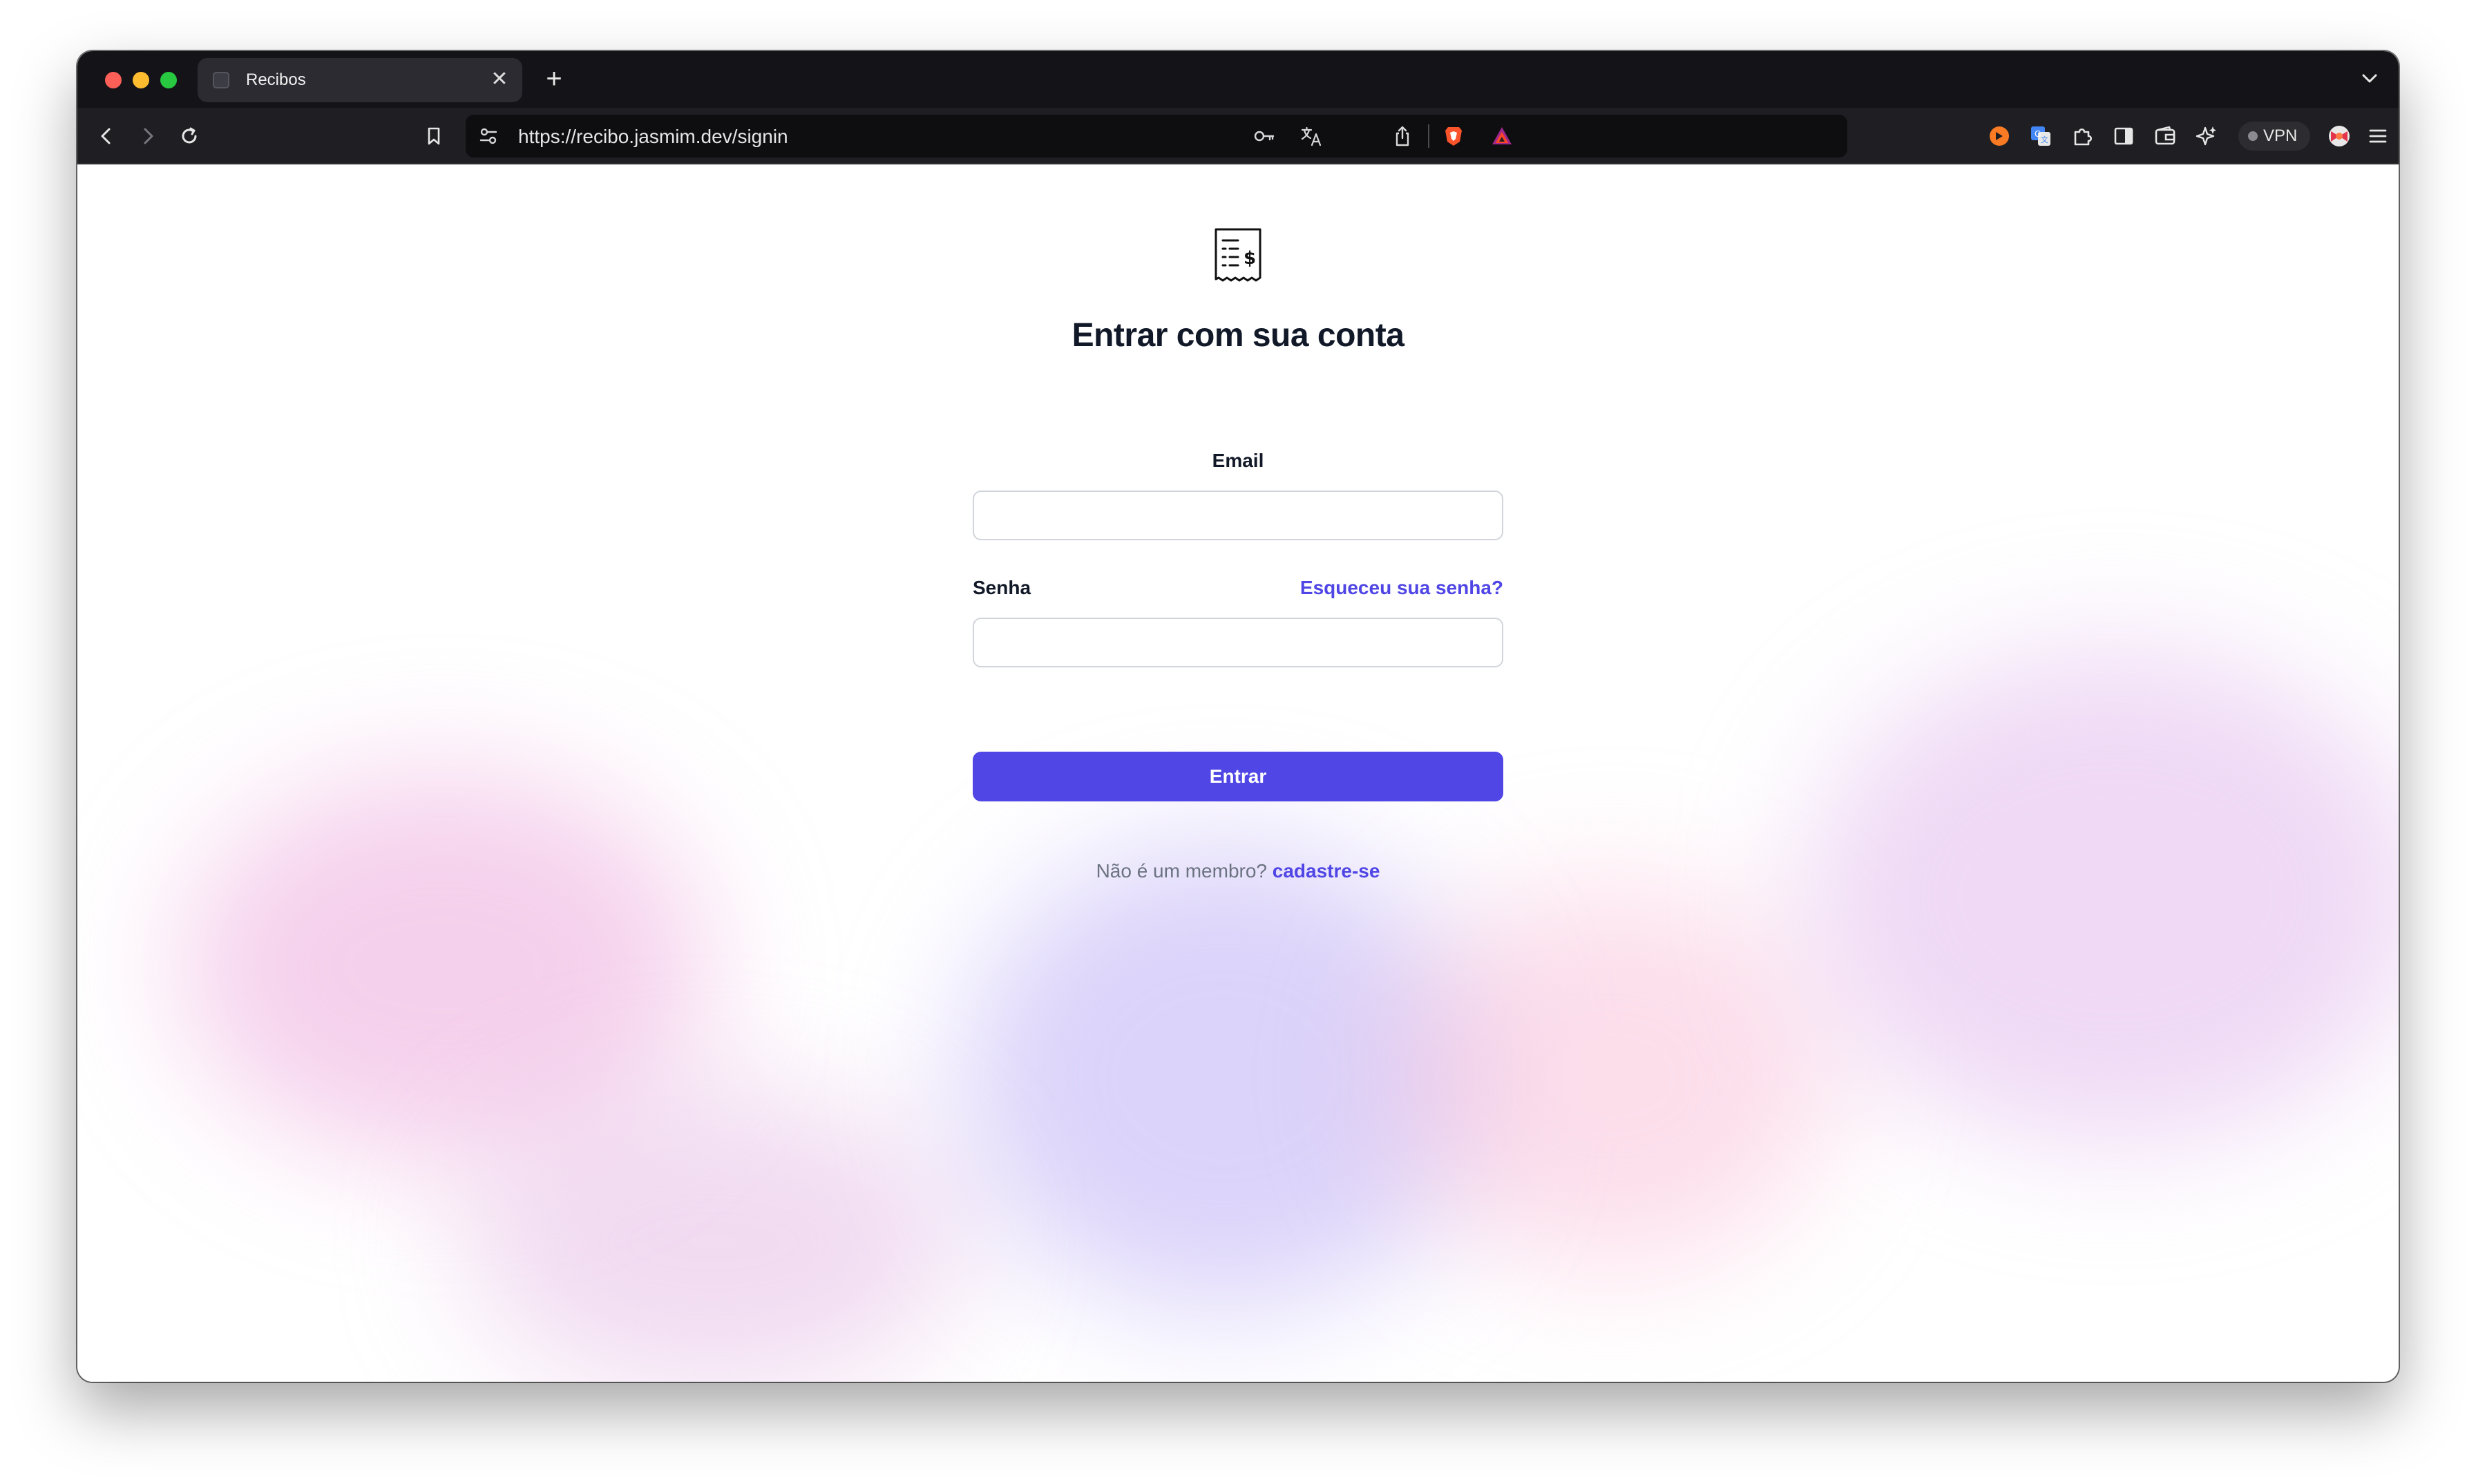  What do you see at coordinates (1401, 588) in the screenshot?
I see `forgot-password-link: Esqueceu sua senha?` at bounding box center [1401, 588].